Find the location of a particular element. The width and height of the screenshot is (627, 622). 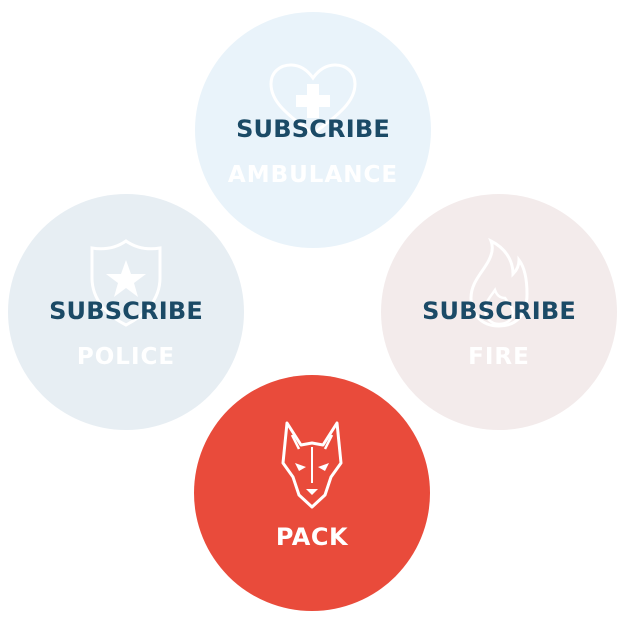

ambulance-label: AMBULANCE is located at coordinates (313, 175).